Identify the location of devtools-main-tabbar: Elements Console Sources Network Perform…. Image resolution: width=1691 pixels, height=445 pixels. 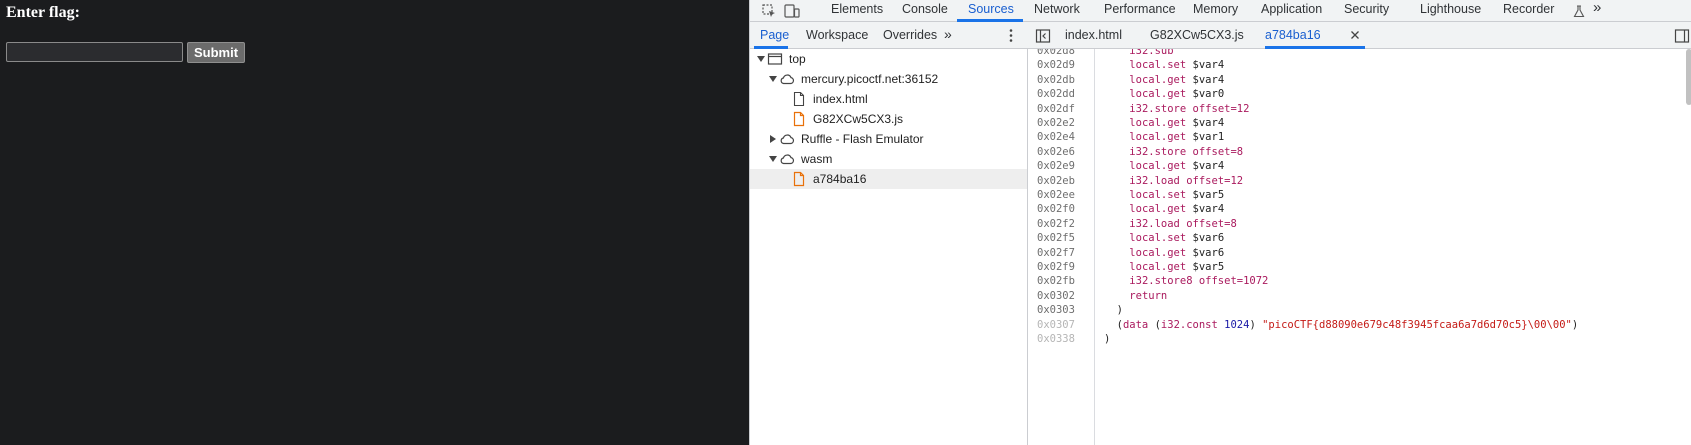
(1220, 11).